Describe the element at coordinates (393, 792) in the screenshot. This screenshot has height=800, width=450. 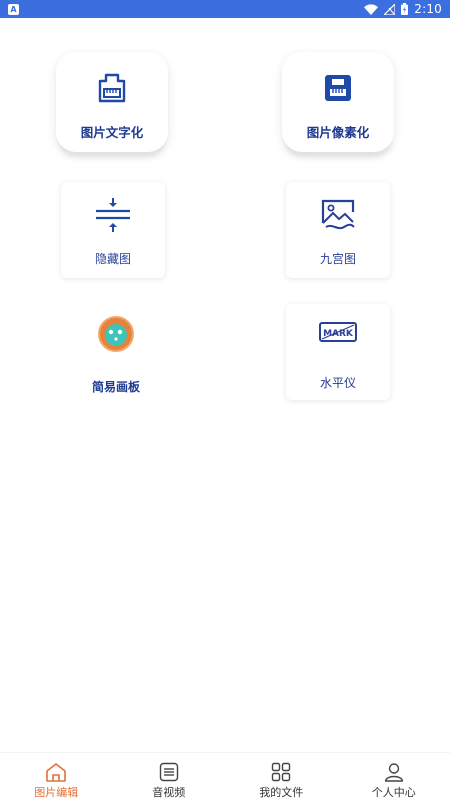
I see `nav-label: 个人中心` at that location.